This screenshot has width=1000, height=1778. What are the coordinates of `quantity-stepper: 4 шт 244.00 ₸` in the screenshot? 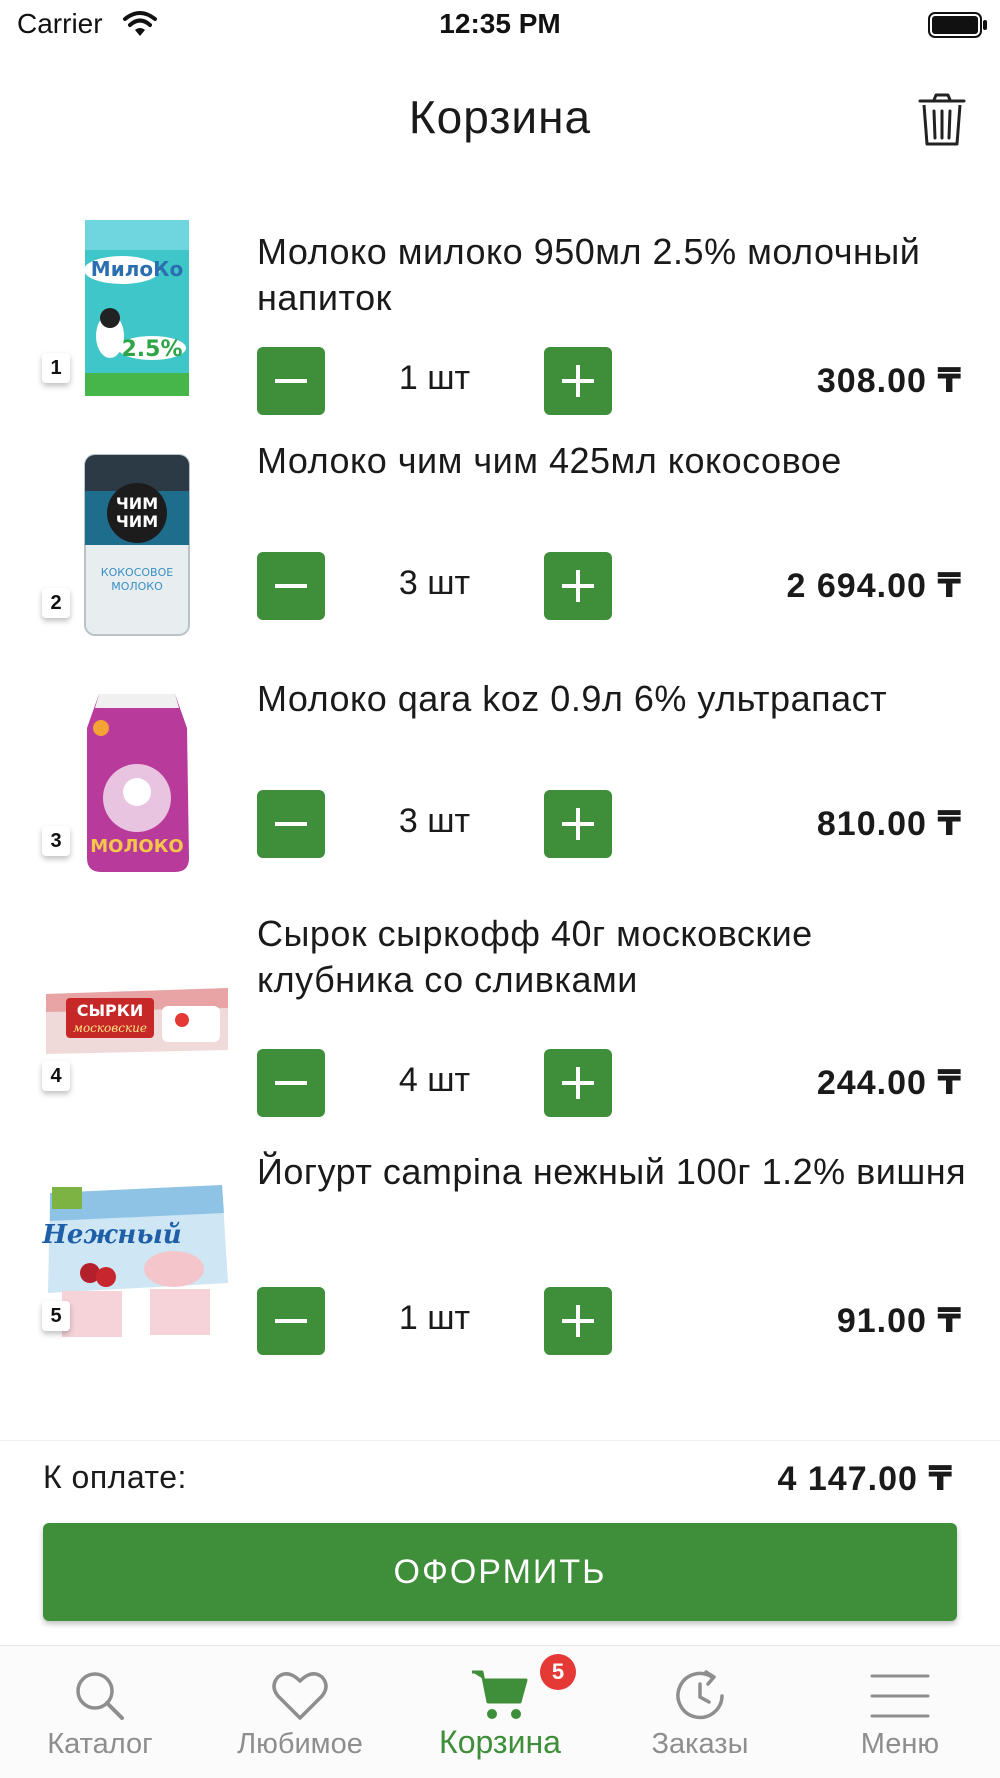 It's located at (609, 1083).